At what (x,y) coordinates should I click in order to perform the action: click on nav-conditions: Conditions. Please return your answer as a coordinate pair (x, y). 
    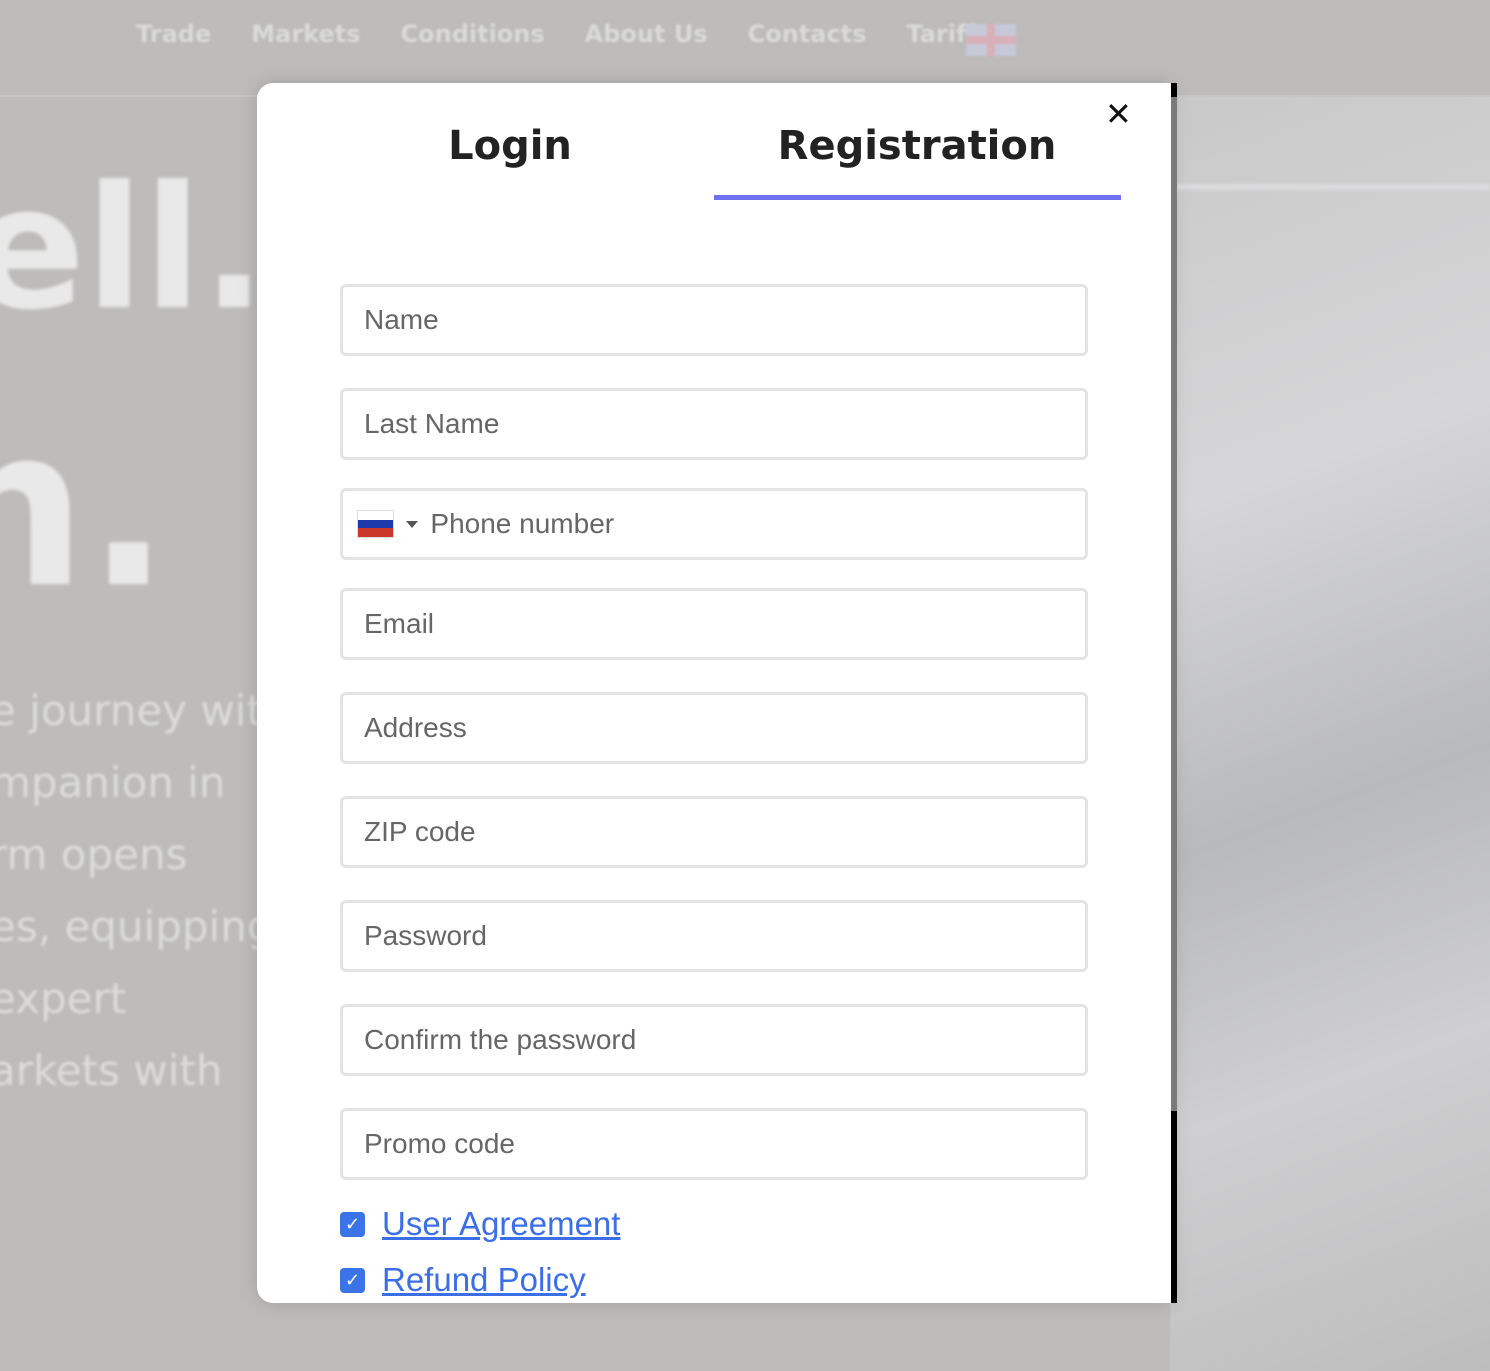
    Looking at the image, I should click on (473, 34).